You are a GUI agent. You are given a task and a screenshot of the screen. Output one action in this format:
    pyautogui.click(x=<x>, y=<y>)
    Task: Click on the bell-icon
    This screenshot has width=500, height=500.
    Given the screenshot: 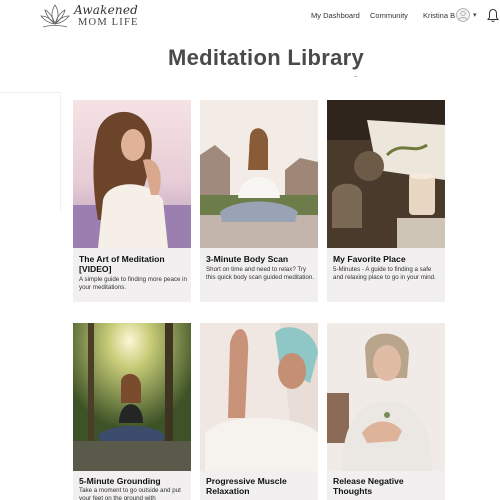 What is the action you would take?
    pyautogui.click(x=493, y=15)
    